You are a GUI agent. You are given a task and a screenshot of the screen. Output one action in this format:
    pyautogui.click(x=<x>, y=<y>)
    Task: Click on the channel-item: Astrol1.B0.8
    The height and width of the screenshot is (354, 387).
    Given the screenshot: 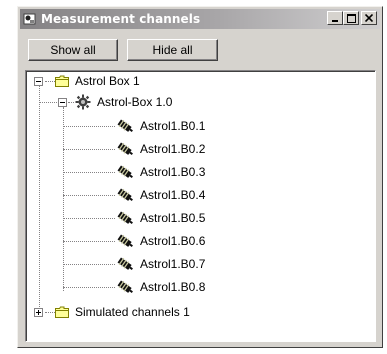 What is the action you would take?
    pyautogui.click(x=160, y=287)
    